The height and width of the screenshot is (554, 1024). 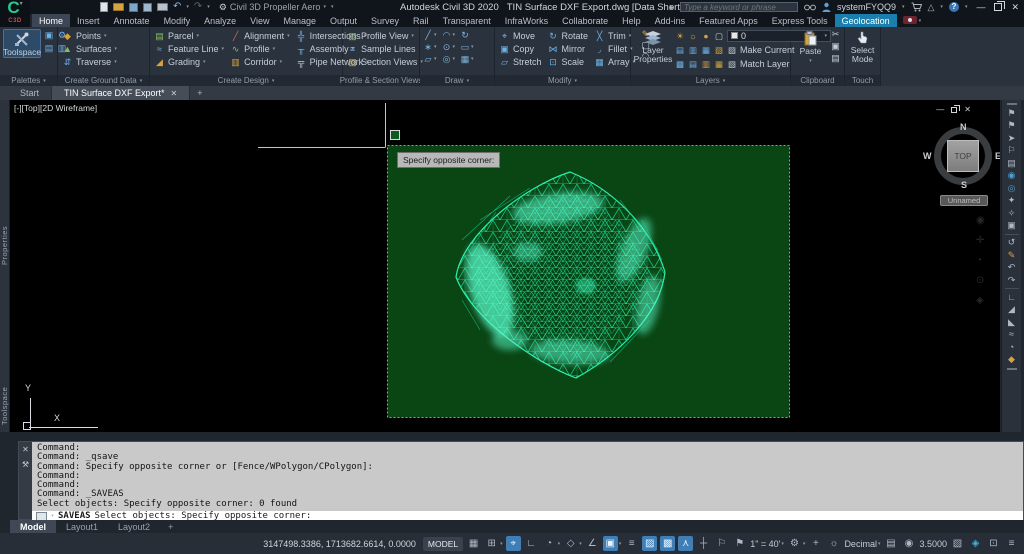 I want to click on doc-restore-button, so click(x=956, y=109).